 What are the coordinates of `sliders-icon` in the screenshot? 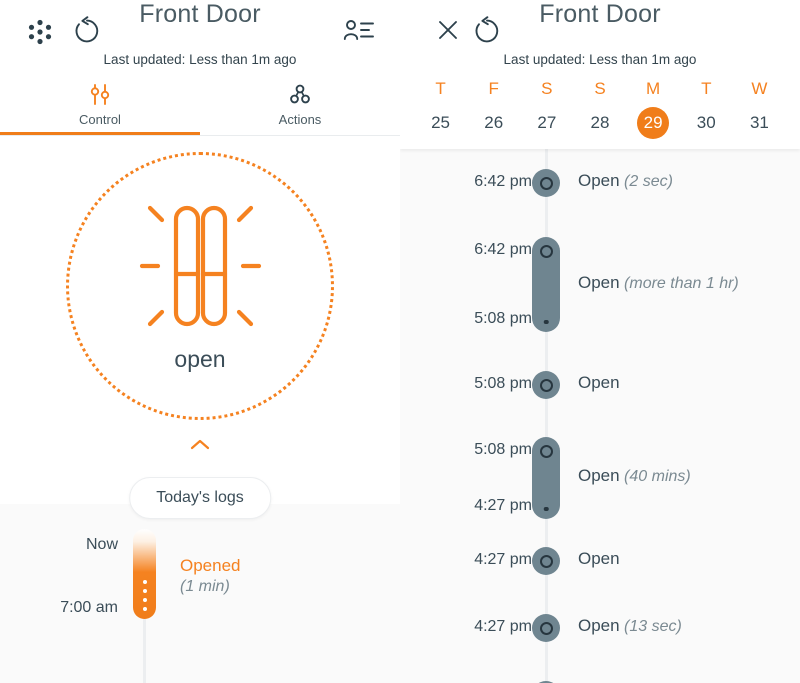 It's located at (100, 95).